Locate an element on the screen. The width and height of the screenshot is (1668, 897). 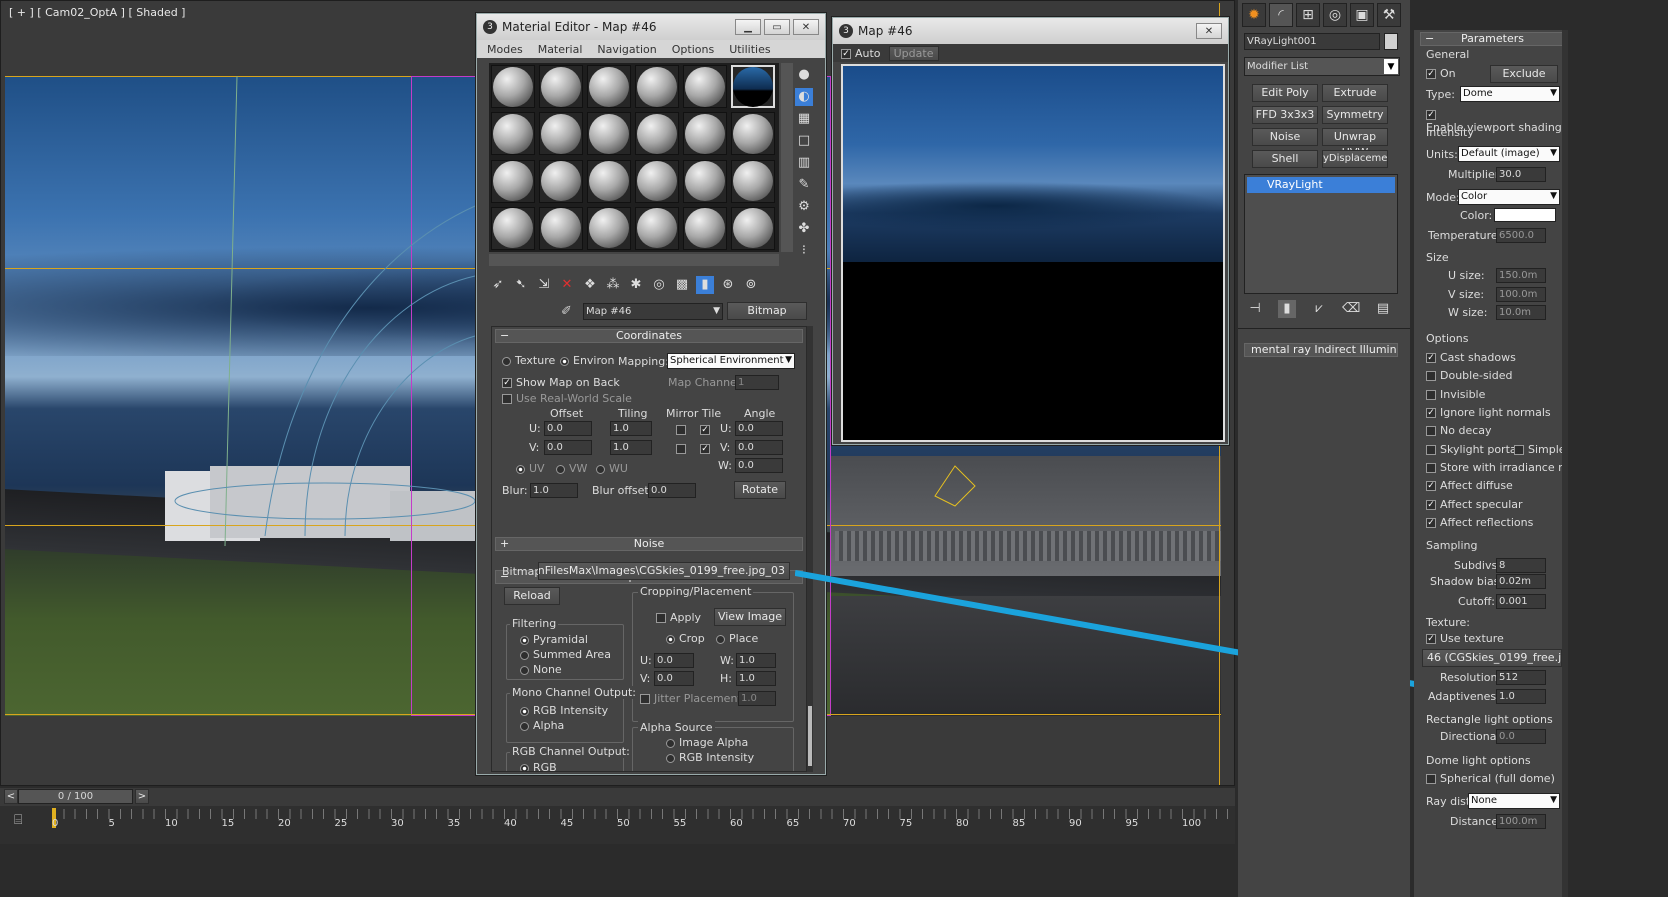
object-color-swatch is located at coordinates (1391, 41).